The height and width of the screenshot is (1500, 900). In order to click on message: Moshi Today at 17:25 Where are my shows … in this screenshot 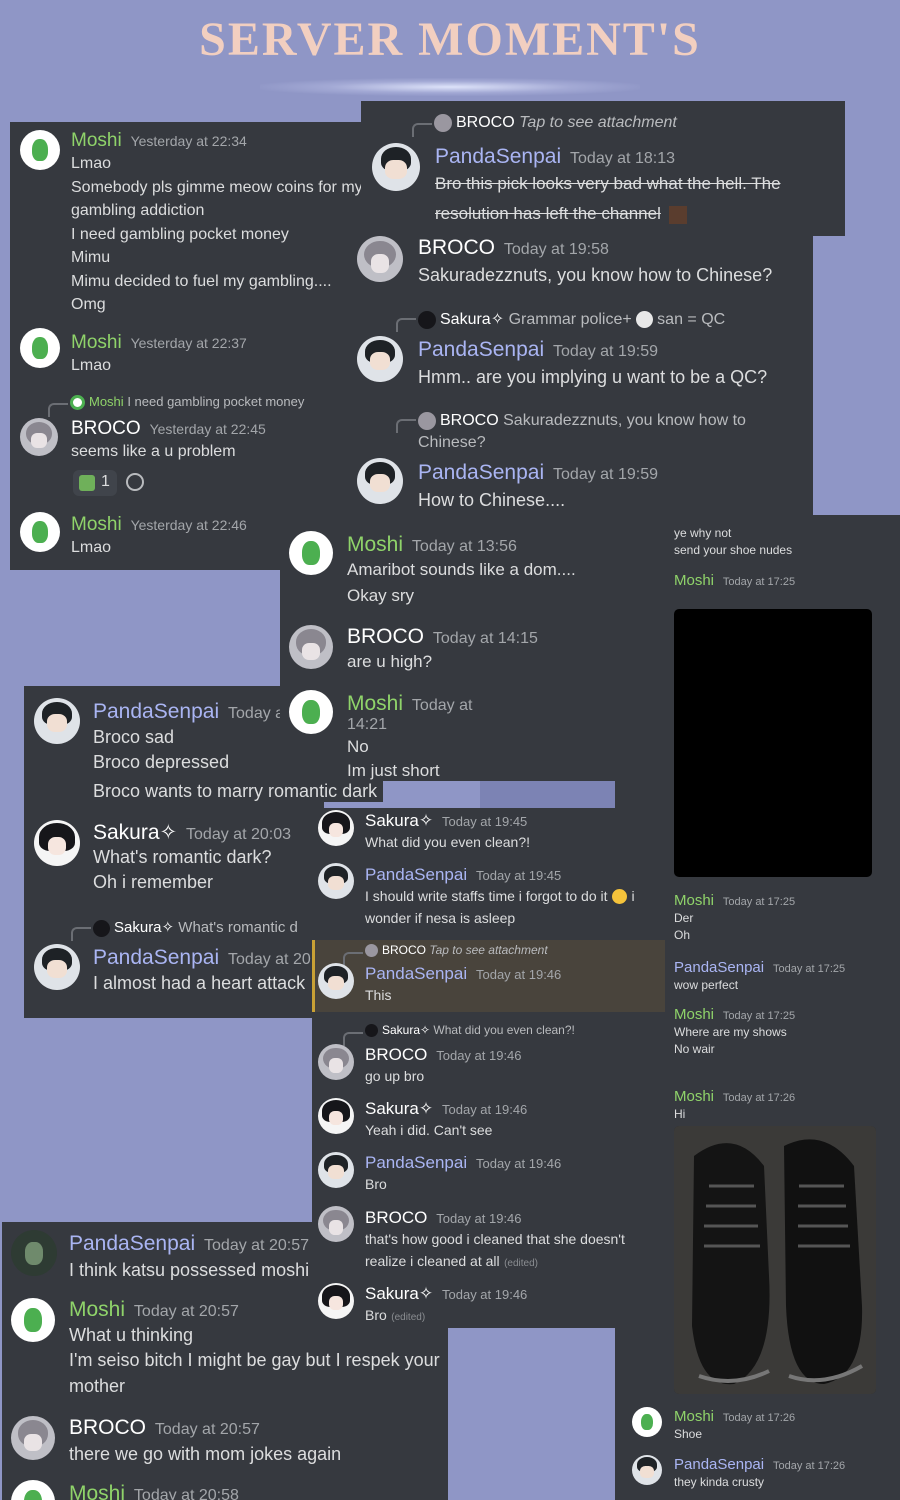, I will do `click(734, 1032)`.